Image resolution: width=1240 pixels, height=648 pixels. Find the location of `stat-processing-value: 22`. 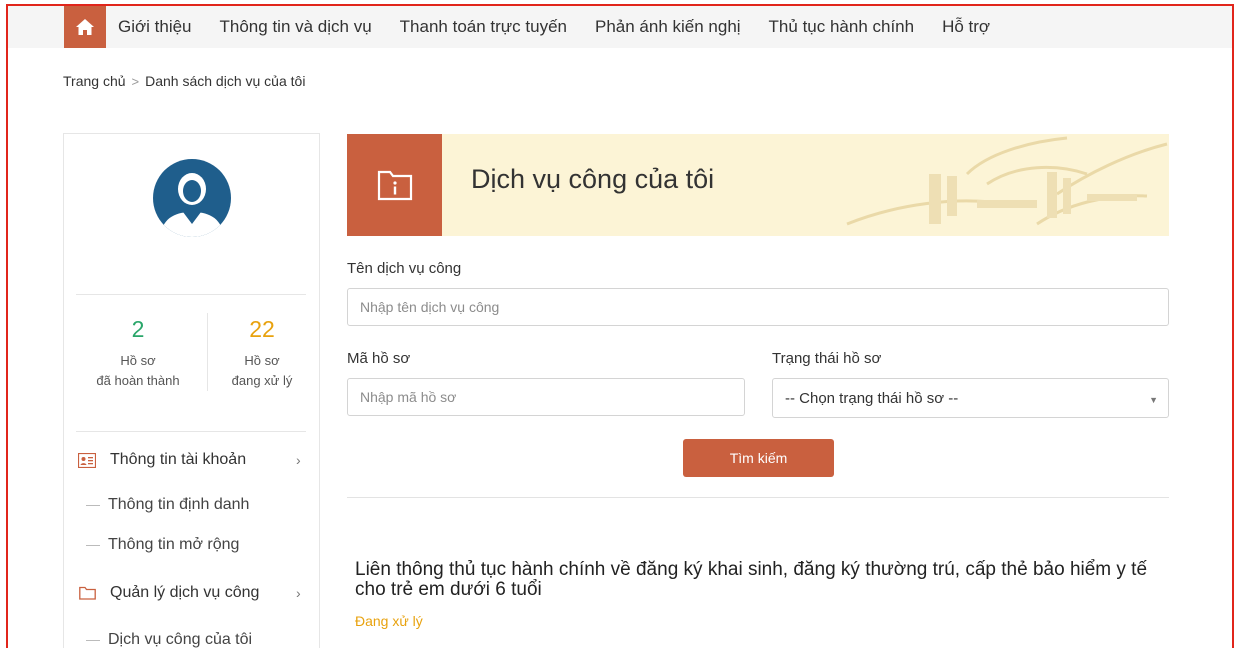

stat-processing-value: 22 is located at coordinates (262, 329).